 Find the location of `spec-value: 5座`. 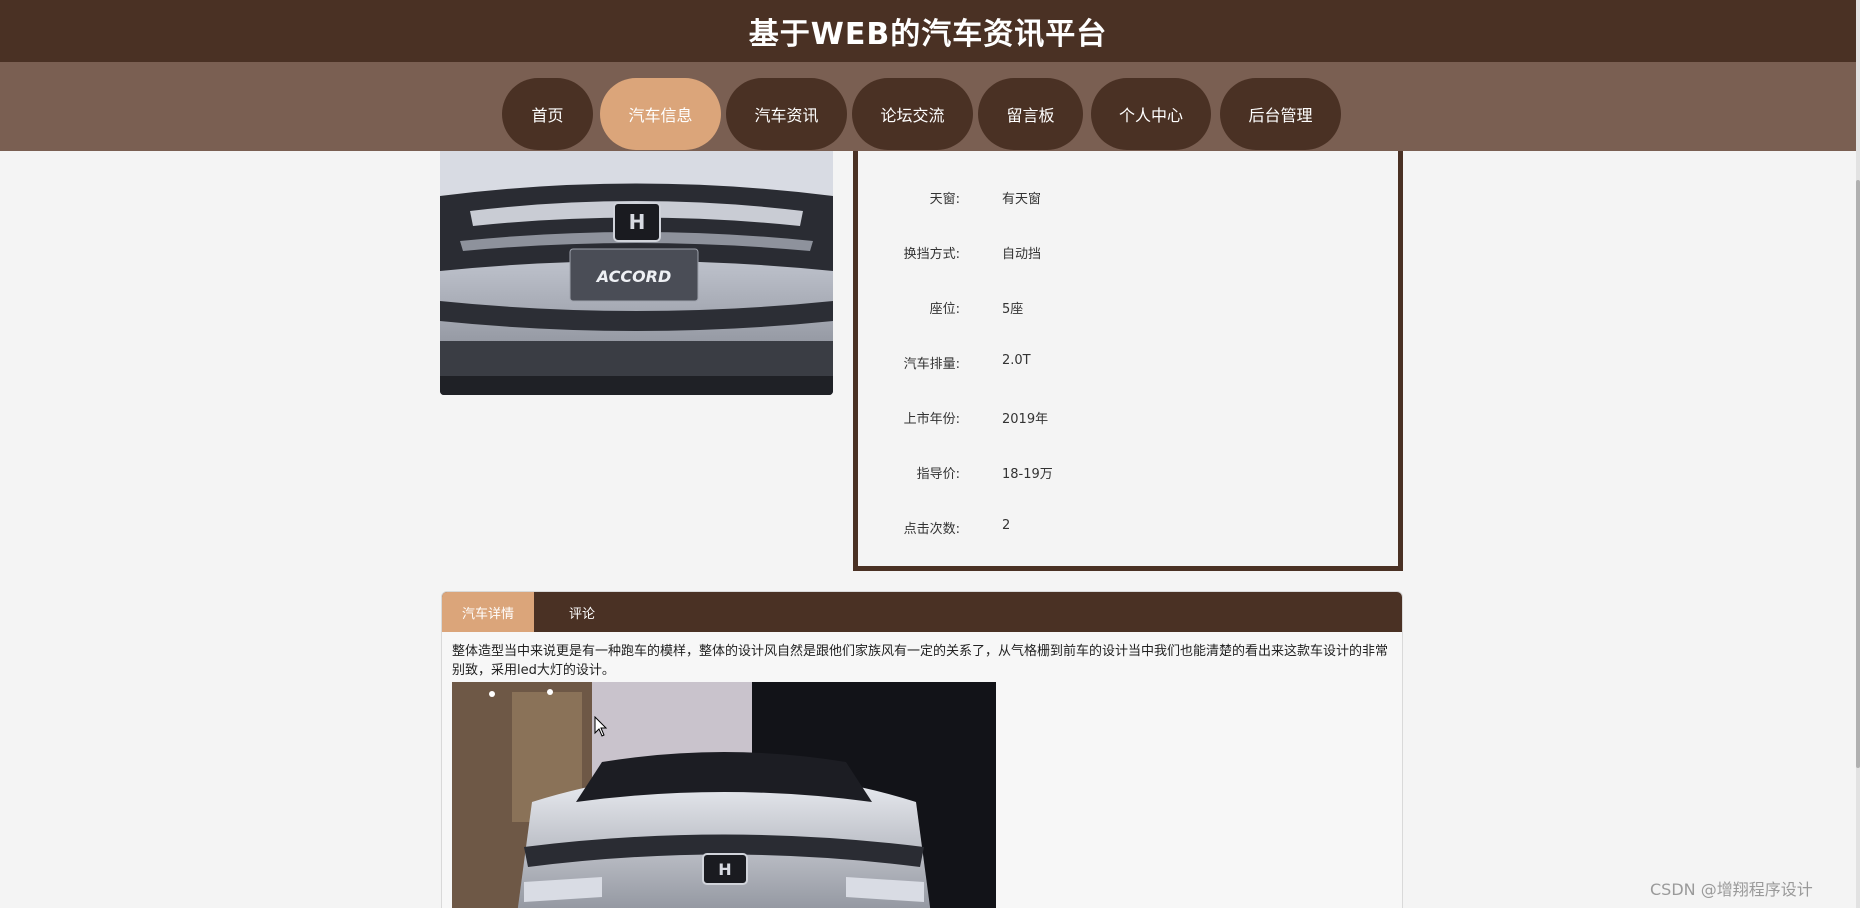

spec-value: 5座 is located at coordinates (1013, 309).